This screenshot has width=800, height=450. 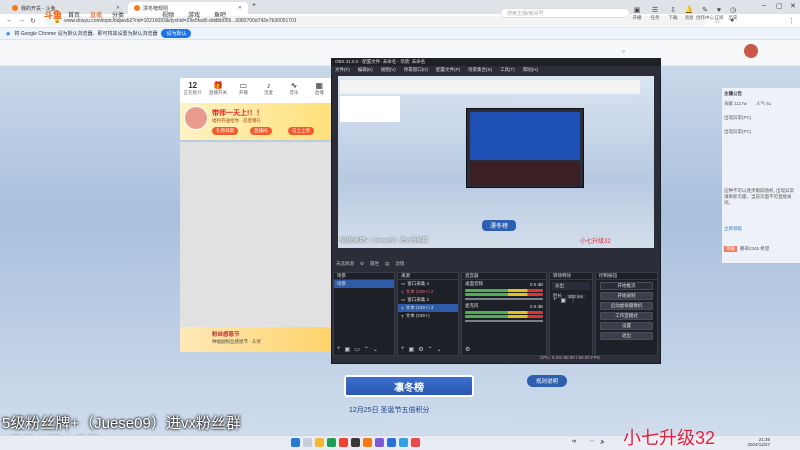 What do you see at coordinates (428, 300) in the screenshot?
I see `source-item: ▭ 窗口采集 2` at bounding box center [428, 300].